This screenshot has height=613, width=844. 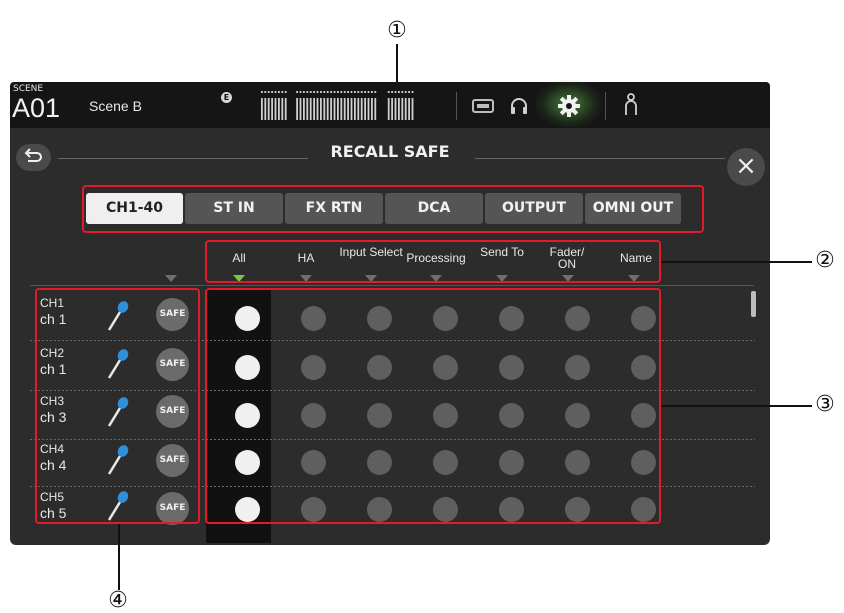 I want to click on recorder-icon, so click(x=483, y=106).